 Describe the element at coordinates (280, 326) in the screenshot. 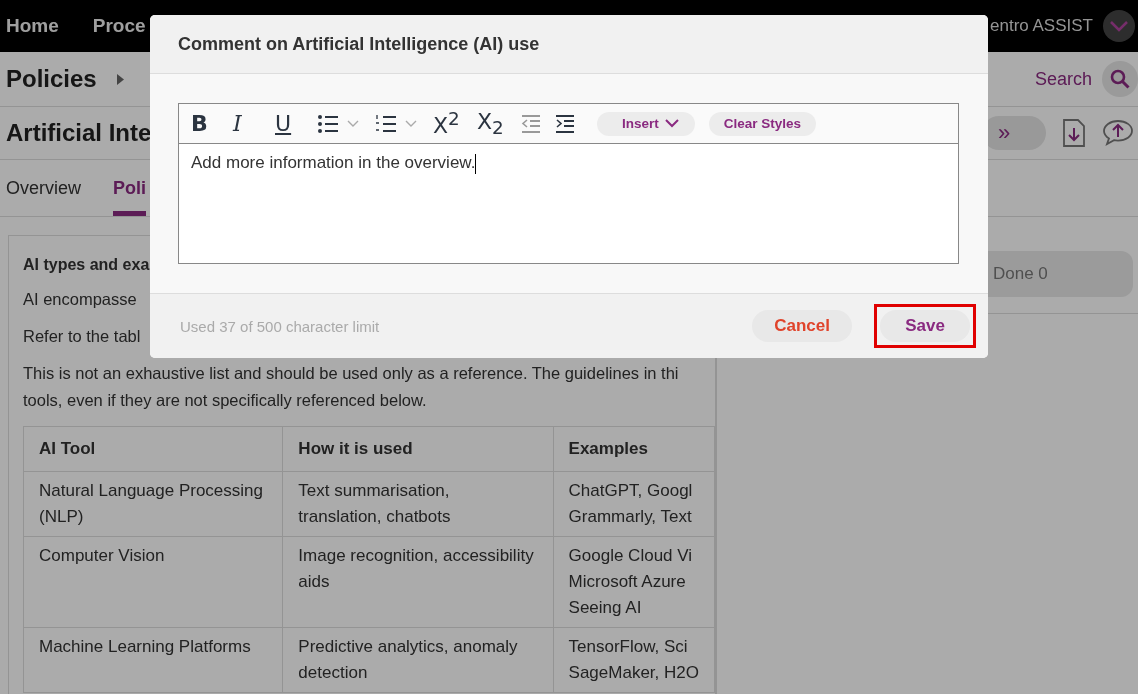

I see `character-counter: Used 37 of 500 character limit` at that location.